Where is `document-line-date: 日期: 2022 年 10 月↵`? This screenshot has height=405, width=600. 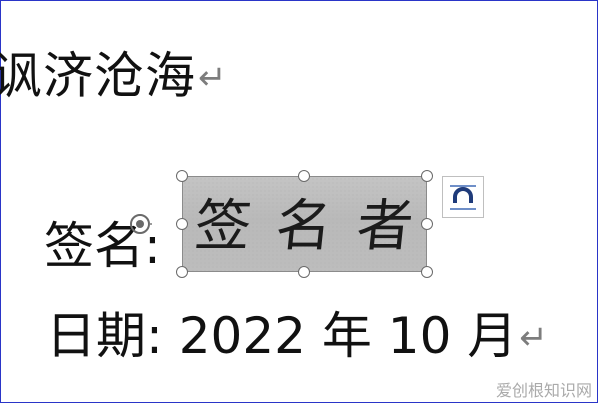 document-line-date: 日期: 2022 年 10 月↵ is located at coordinates (297, 332).